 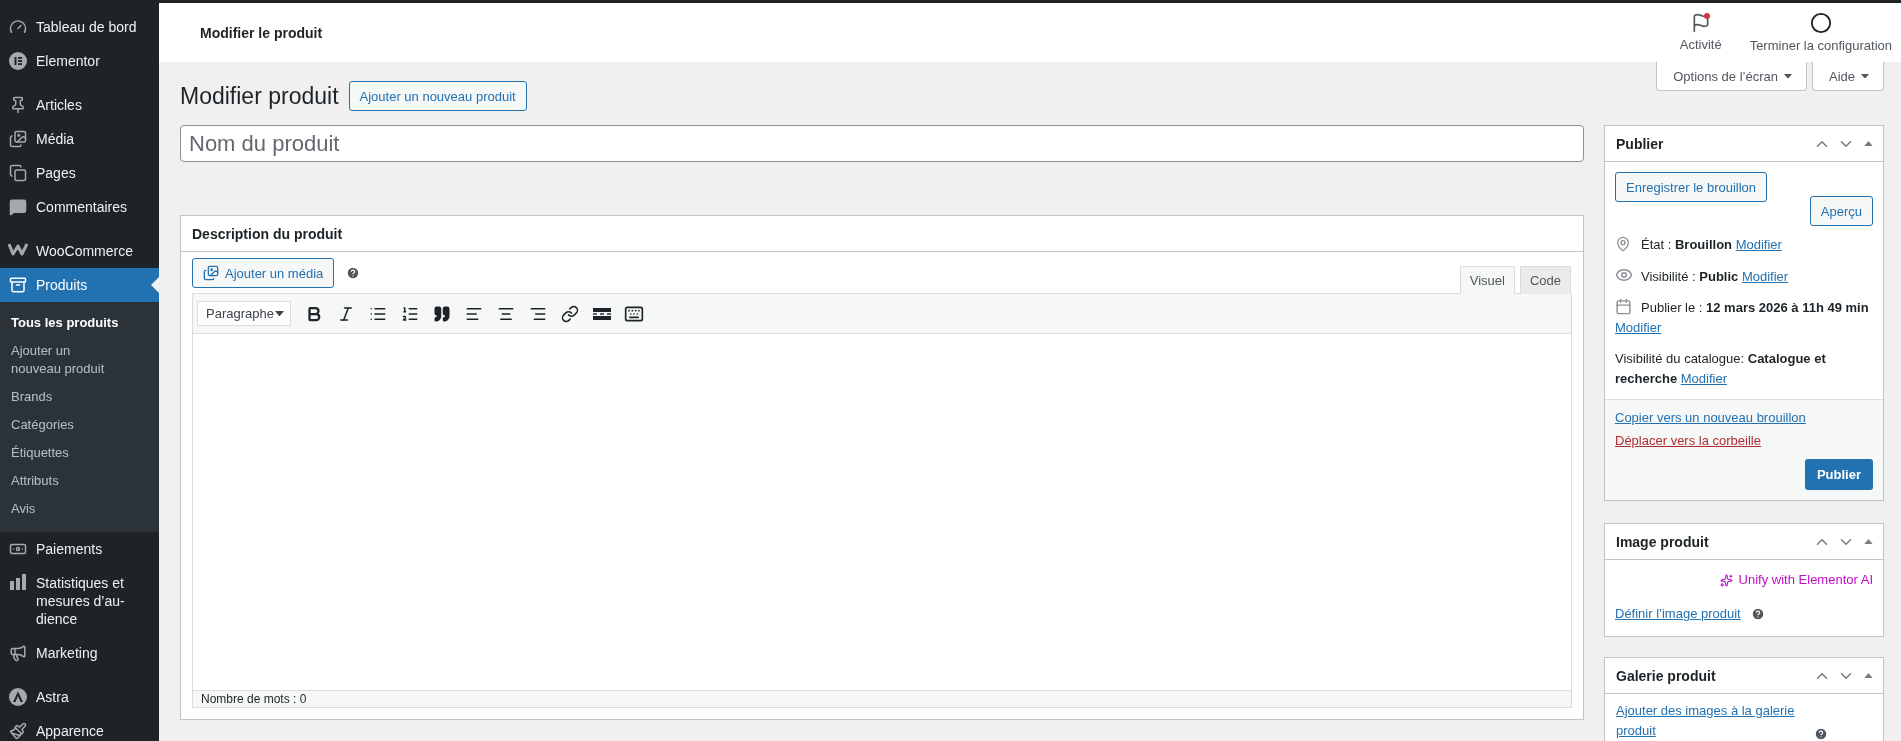 I want to click on header-action: Activité, so click(x=1700, y=32).